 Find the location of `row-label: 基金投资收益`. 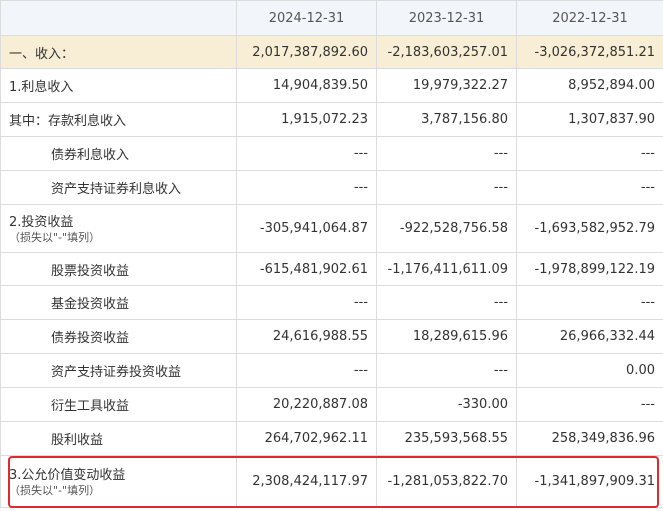

row-label: 基金投资收益 is located at coordinates (118, 302).